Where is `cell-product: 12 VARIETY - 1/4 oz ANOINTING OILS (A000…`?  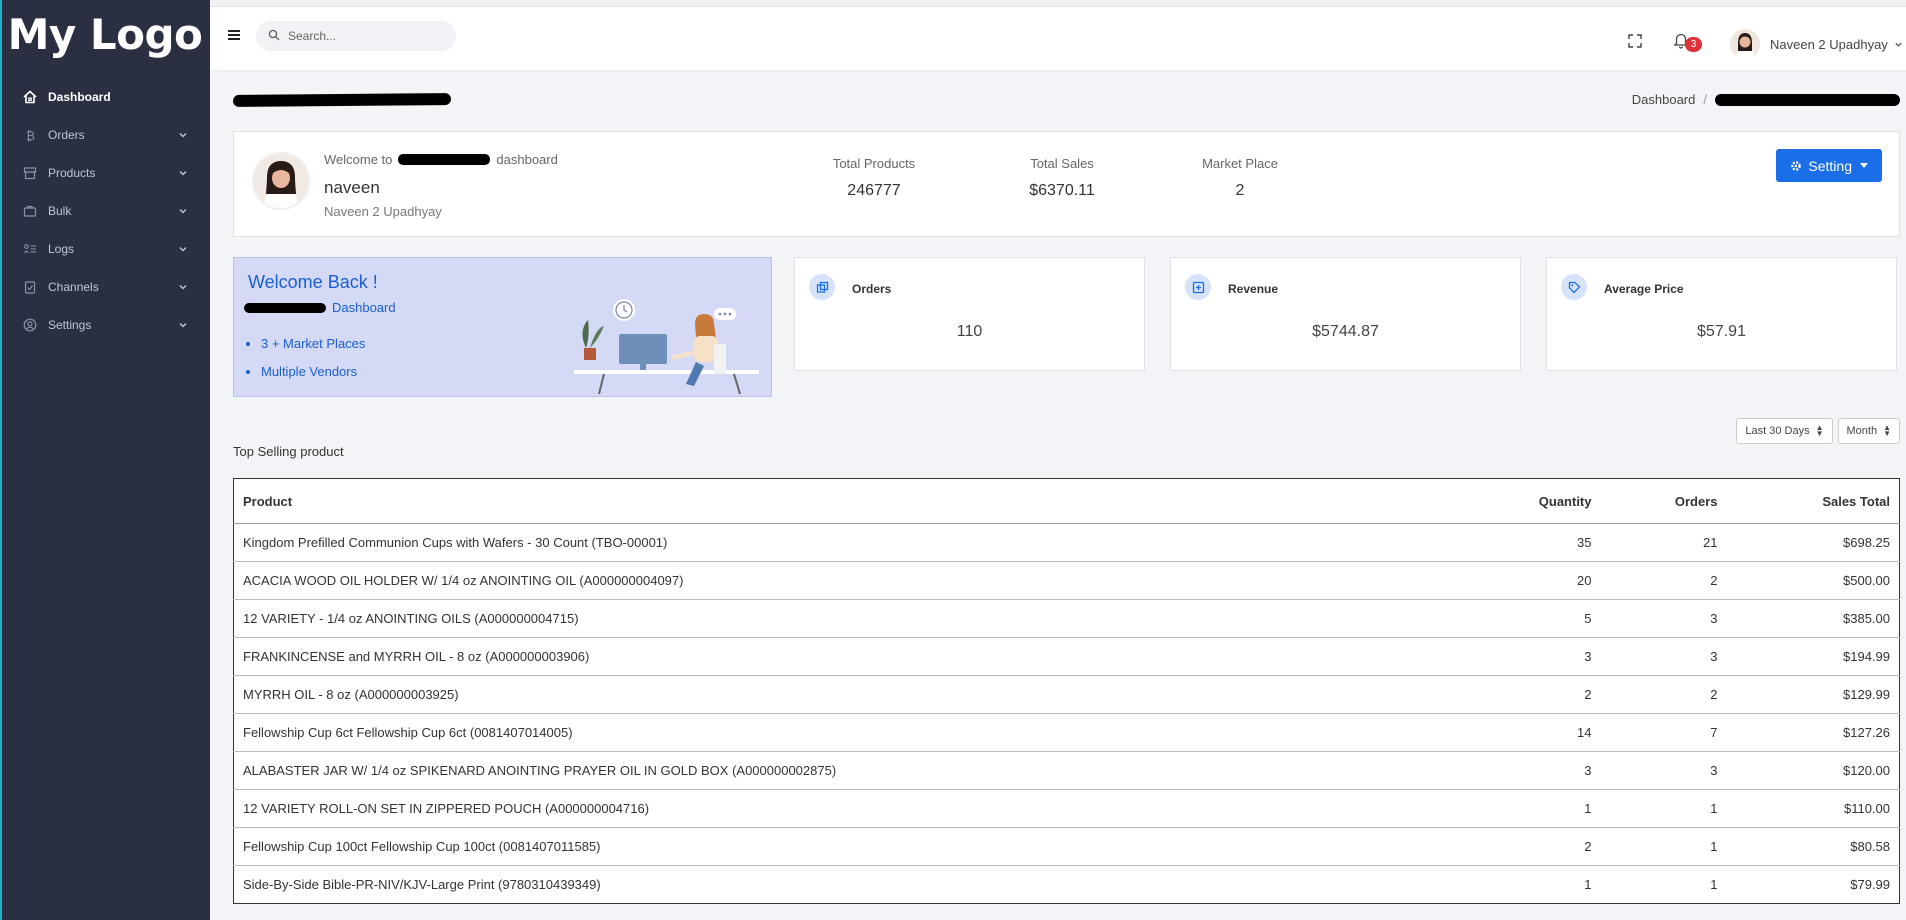
cell-product: 12 VARIETY - 1/4 oz ANOINTING OILS (A000… is located at coordinates (842, 618).